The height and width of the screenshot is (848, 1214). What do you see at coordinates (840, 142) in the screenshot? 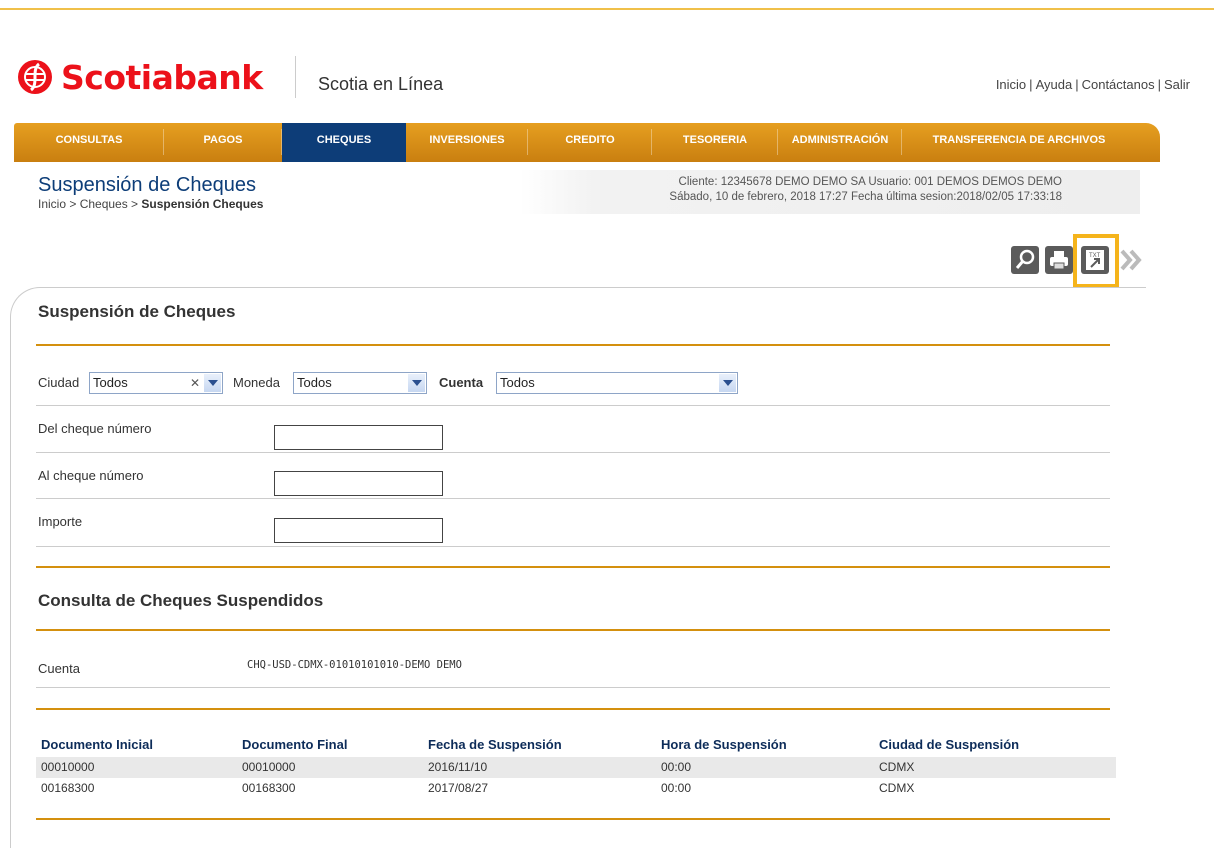
I see `nav-administracion: ADMINISTRACIÓN` at bounding box center [840, 142].